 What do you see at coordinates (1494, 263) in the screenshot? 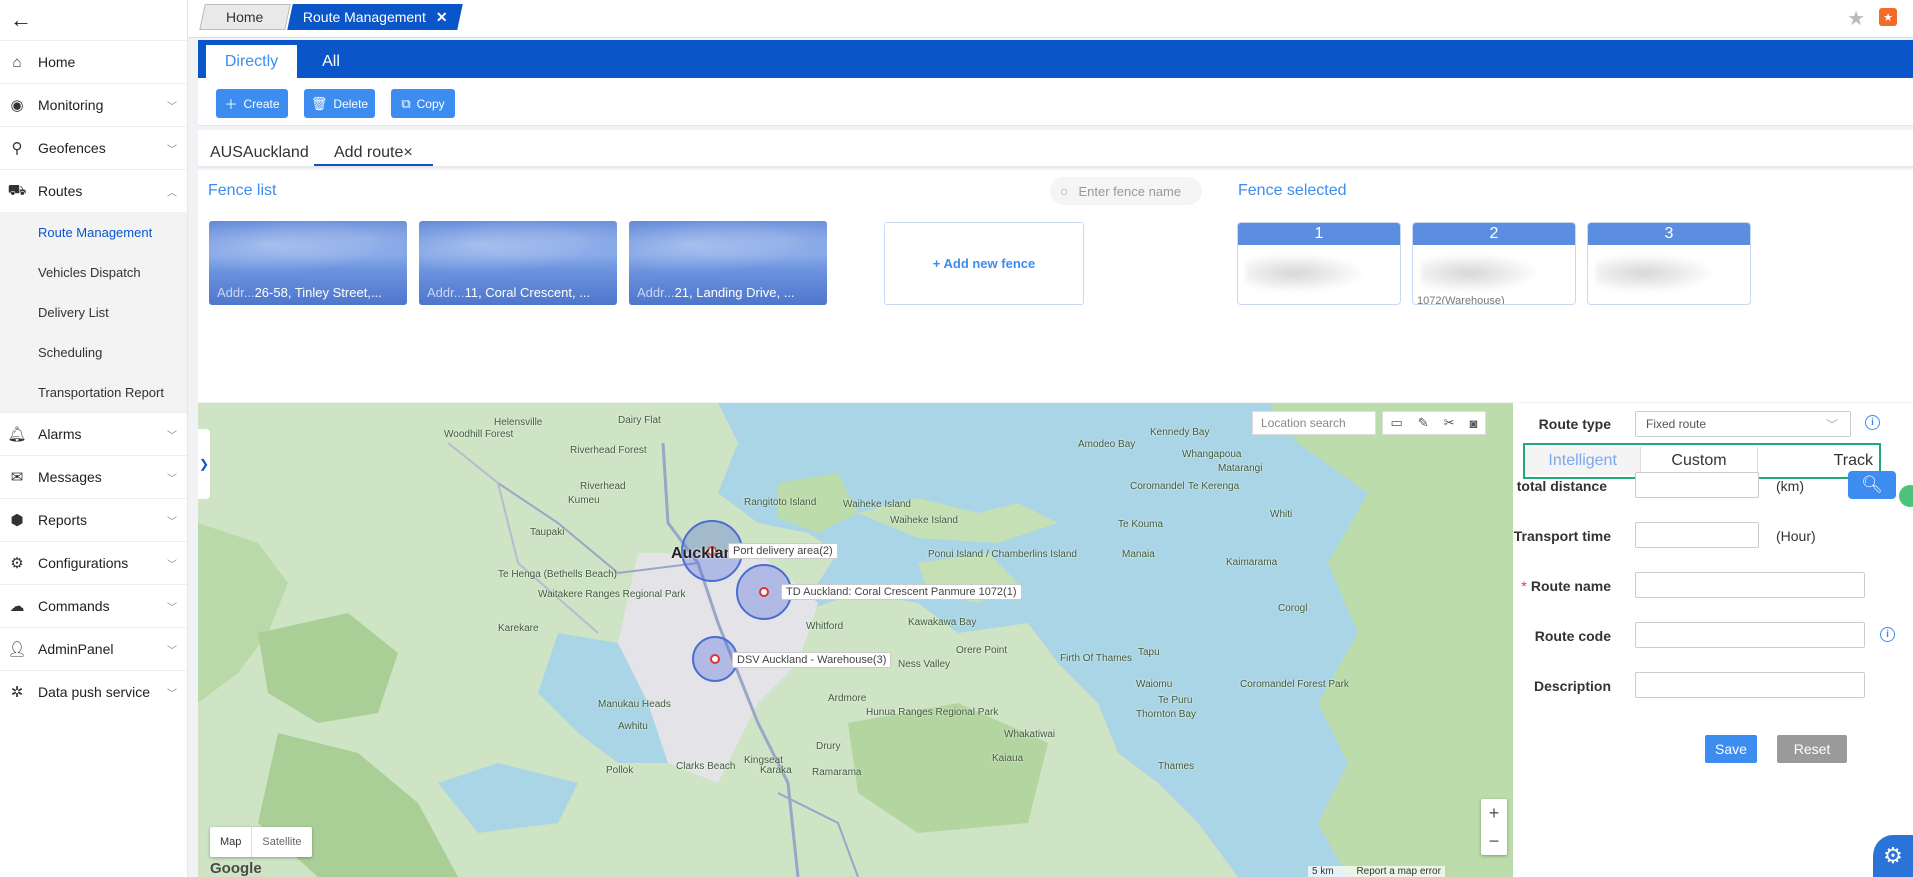
I see `selected-fence-card: 2 1072(Warehouse)` at bounding box center [1494, 263].